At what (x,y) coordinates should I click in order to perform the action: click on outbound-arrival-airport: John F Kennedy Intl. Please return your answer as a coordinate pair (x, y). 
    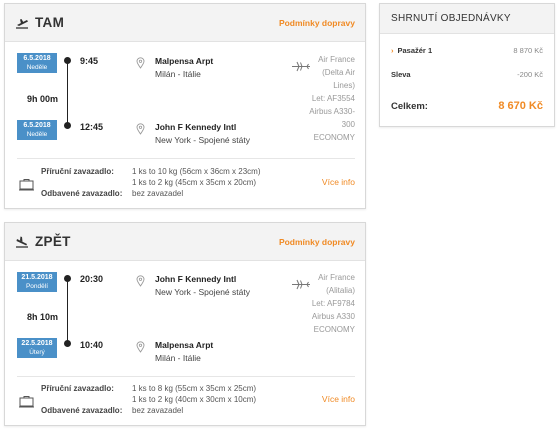
    Looking at the image, I should click on (196, 127).